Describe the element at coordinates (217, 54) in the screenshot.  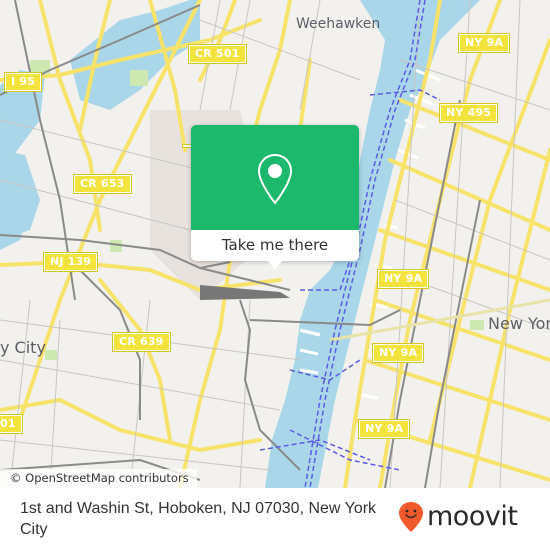
I see `route-shield-cr501: CR 501` at that location.